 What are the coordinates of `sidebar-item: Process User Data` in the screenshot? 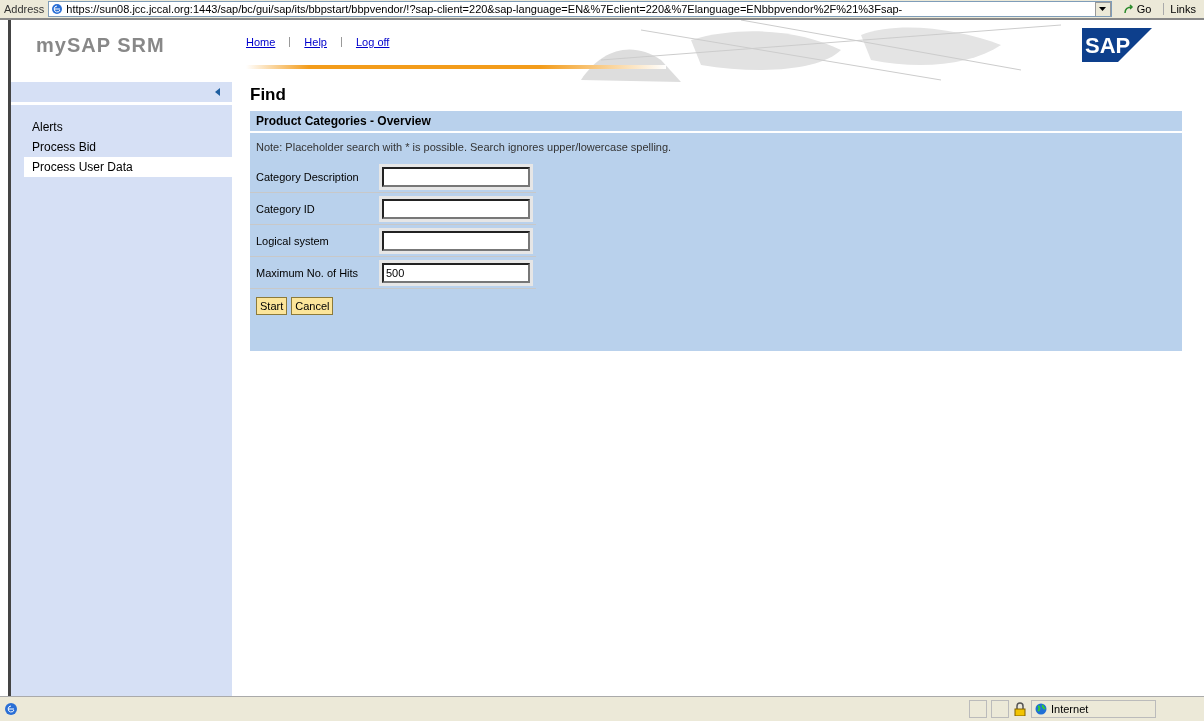 It's located at (128, 167).